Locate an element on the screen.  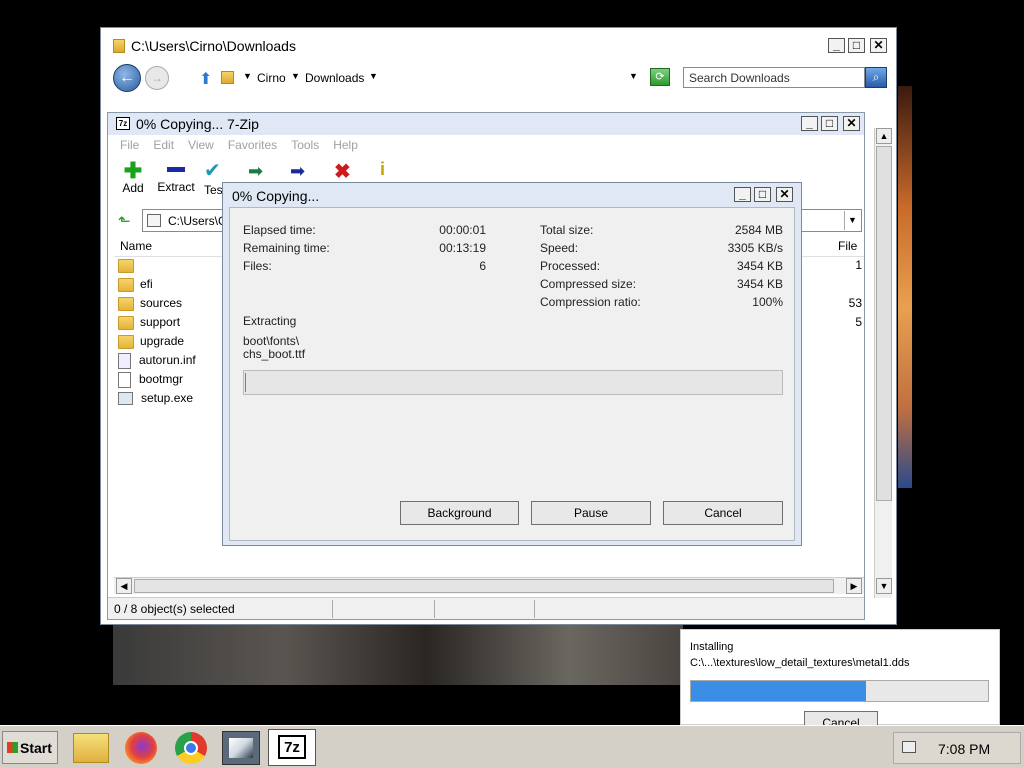
installer-progress-bar is located at coordinates (839, 691).